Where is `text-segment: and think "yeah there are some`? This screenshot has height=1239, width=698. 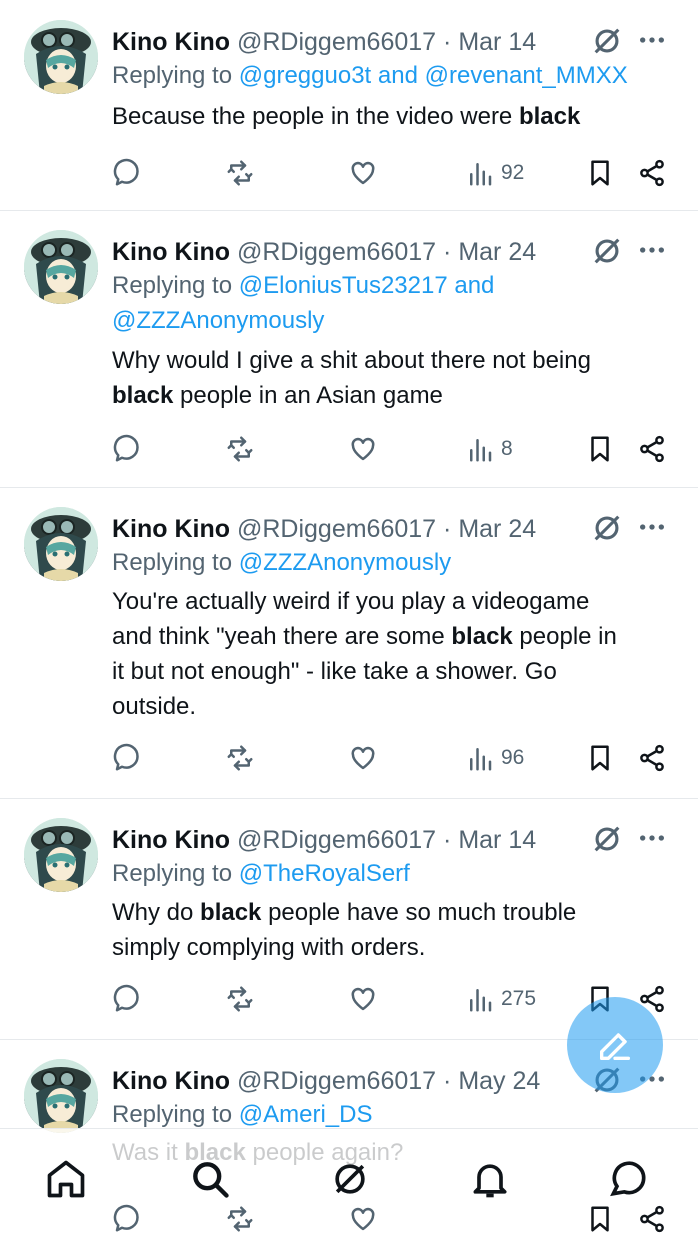
text-segment: and think "yeah there are some is located at coordinates (282, 636).